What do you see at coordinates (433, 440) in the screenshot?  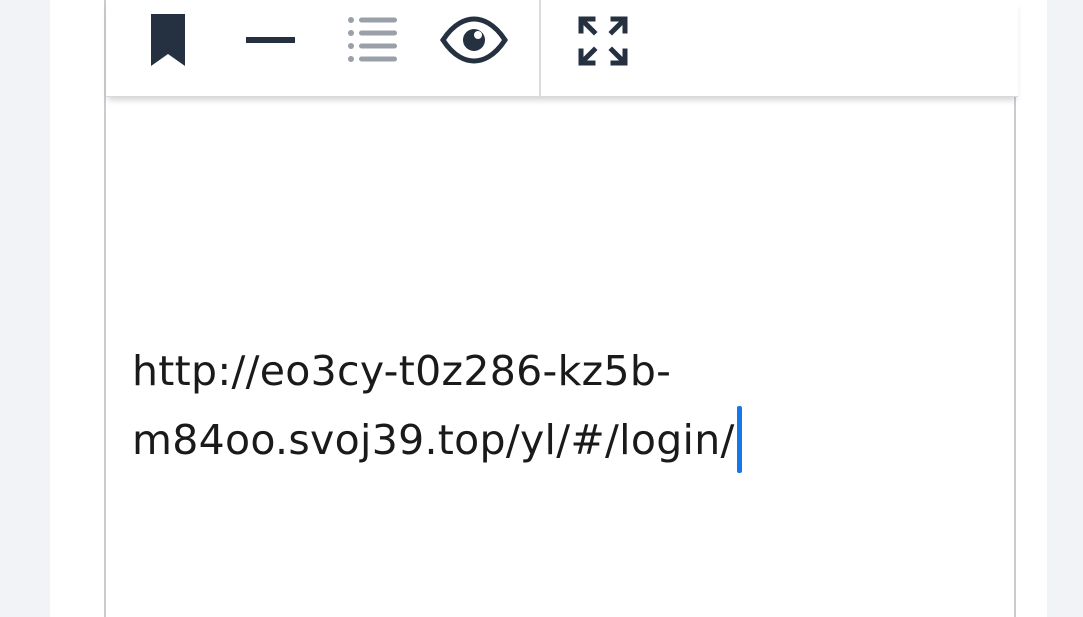 I see `editor-line: m84oo.svoj39.top/yl/#/login/` at bounding box center [433, 440].